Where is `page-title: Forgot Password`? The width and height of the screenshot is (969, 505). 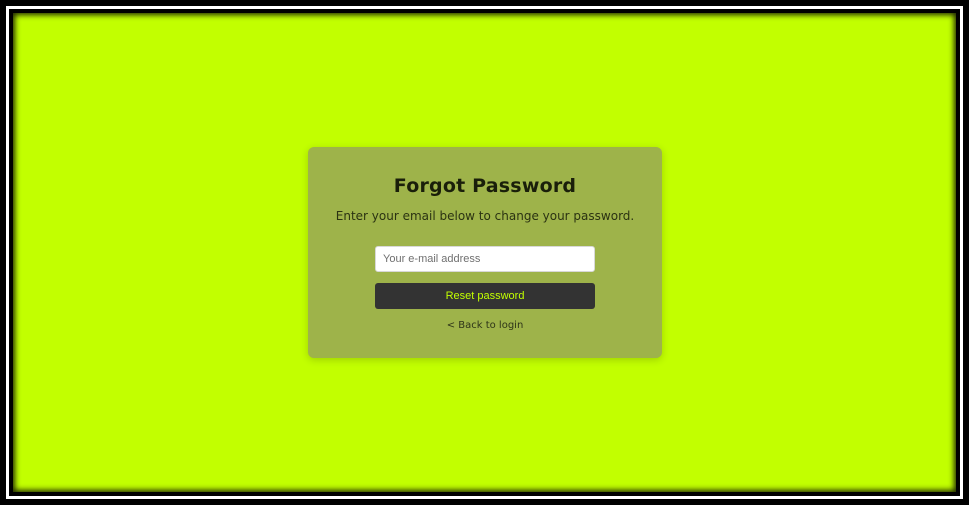
page-title: Forgot Password is located at coordinates (485, 186).